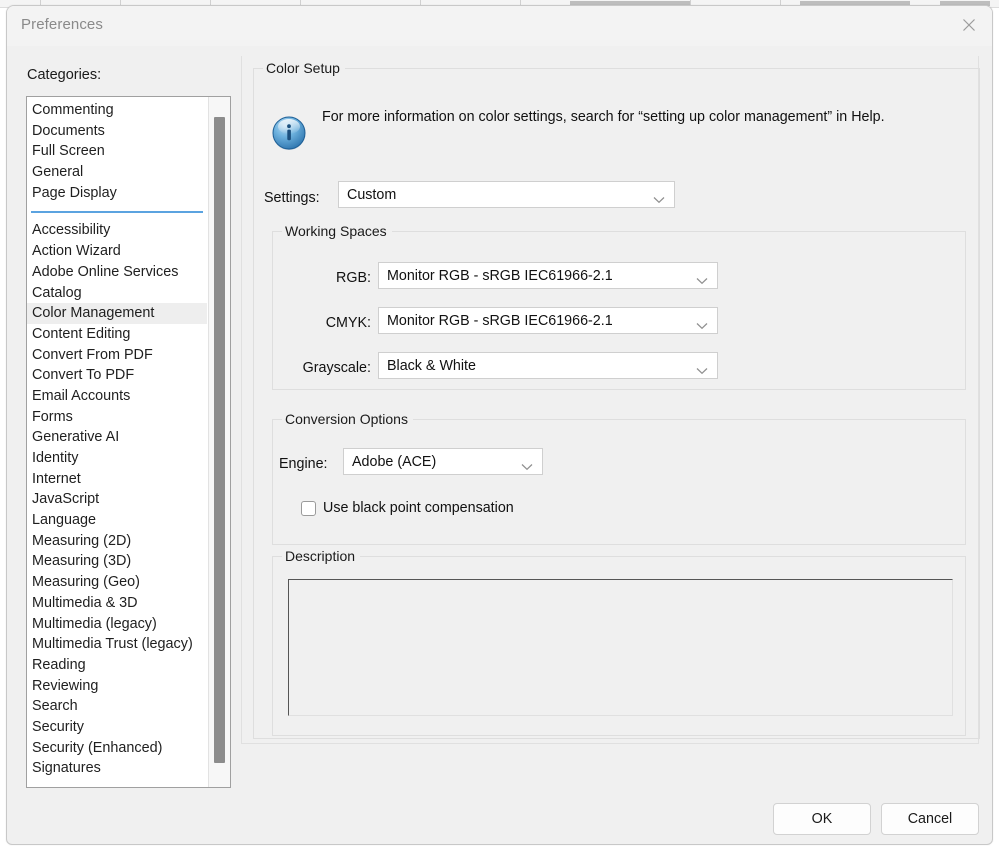 The width and height of the screenshot is (999, 849). I want to click on sidebar-item-general: General, so click(117, 172).